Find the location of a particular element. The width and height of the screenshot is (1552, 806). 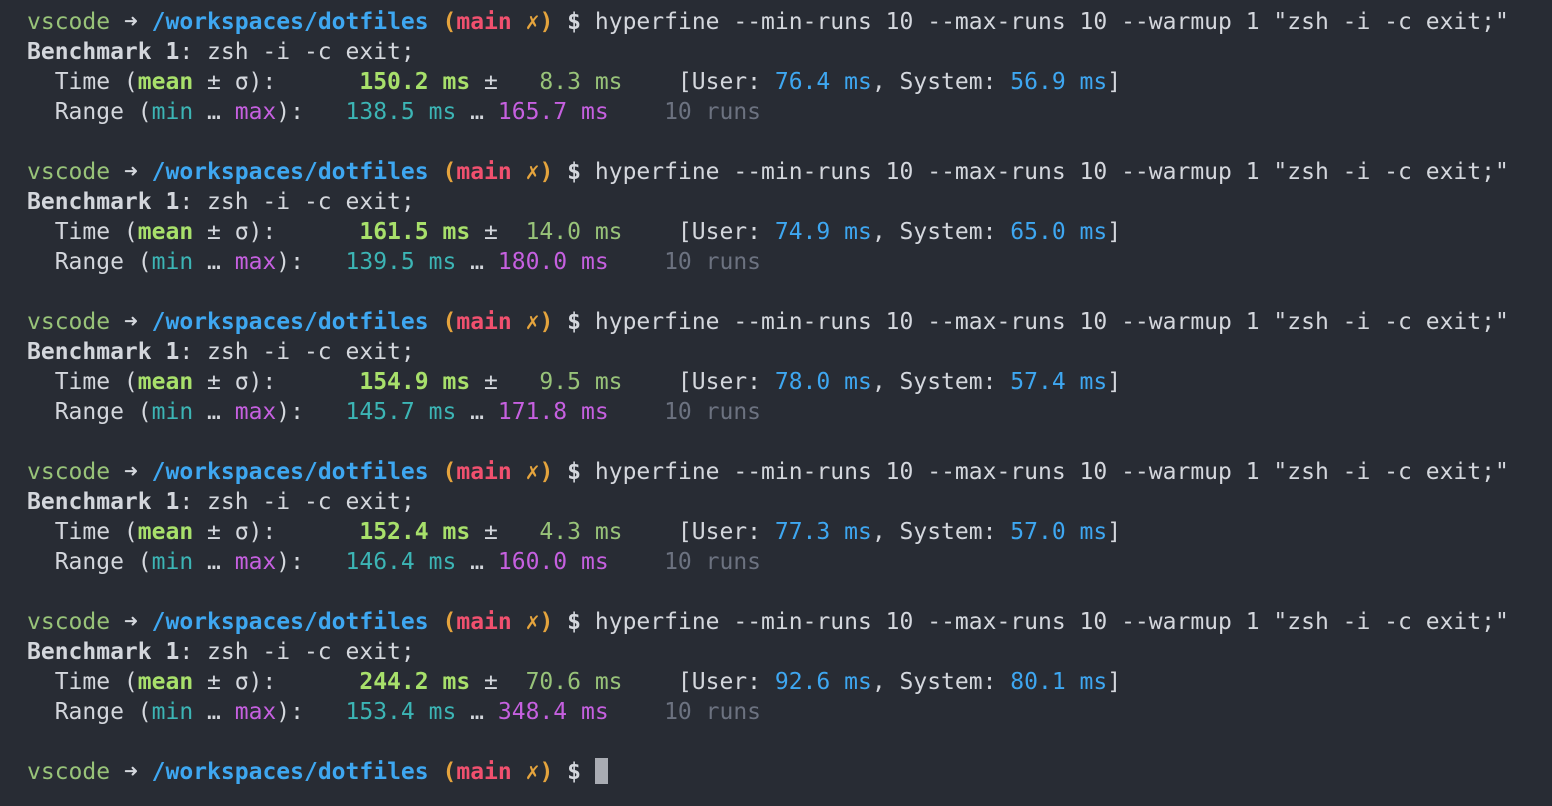

mean-value: 161.5 is located at coordinates (394, 232).